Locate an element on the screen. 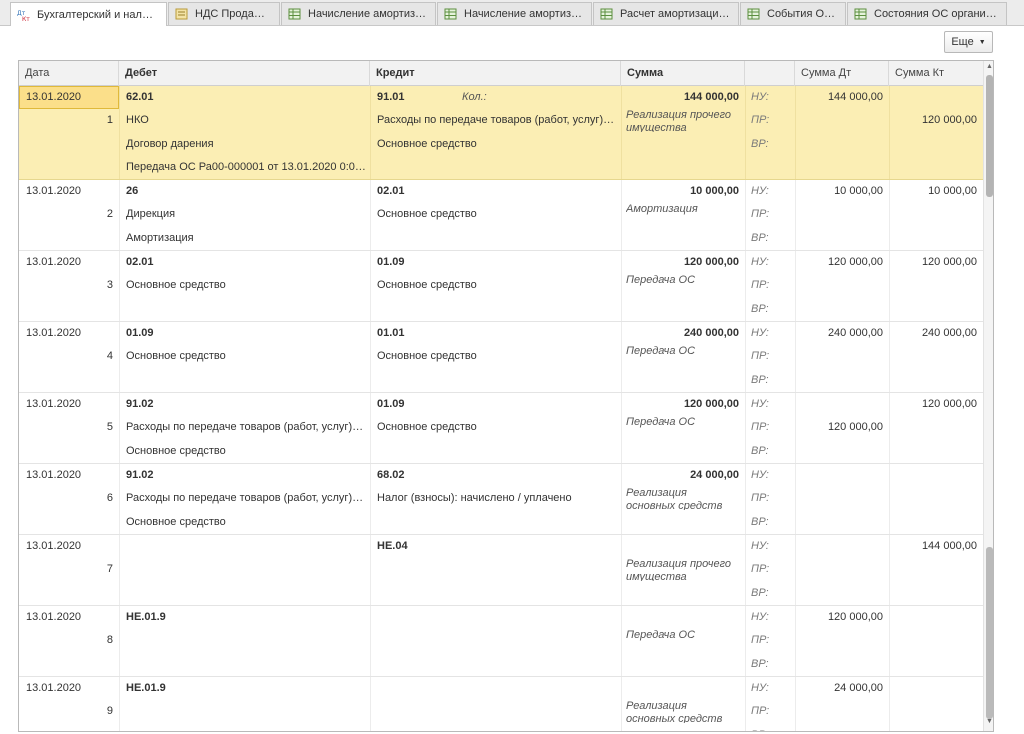  register-icon is located at coordinates (182, 14).